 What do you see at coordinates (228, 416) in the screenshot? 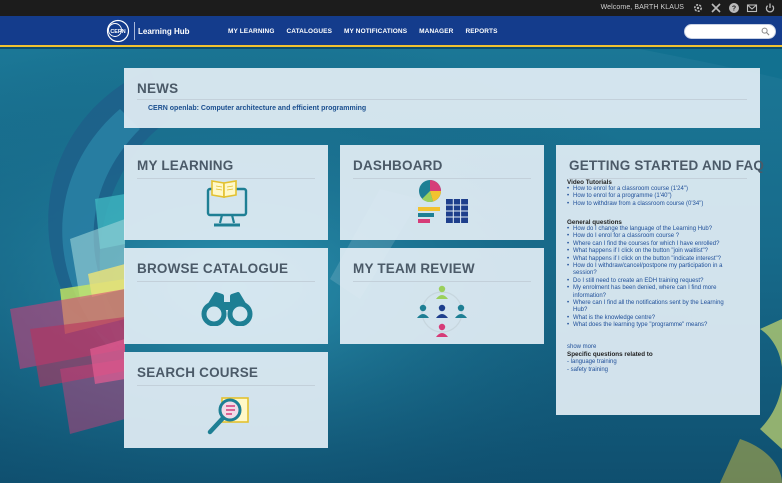
I see `magnifier-document-icon` at bounding box center [228, 416].